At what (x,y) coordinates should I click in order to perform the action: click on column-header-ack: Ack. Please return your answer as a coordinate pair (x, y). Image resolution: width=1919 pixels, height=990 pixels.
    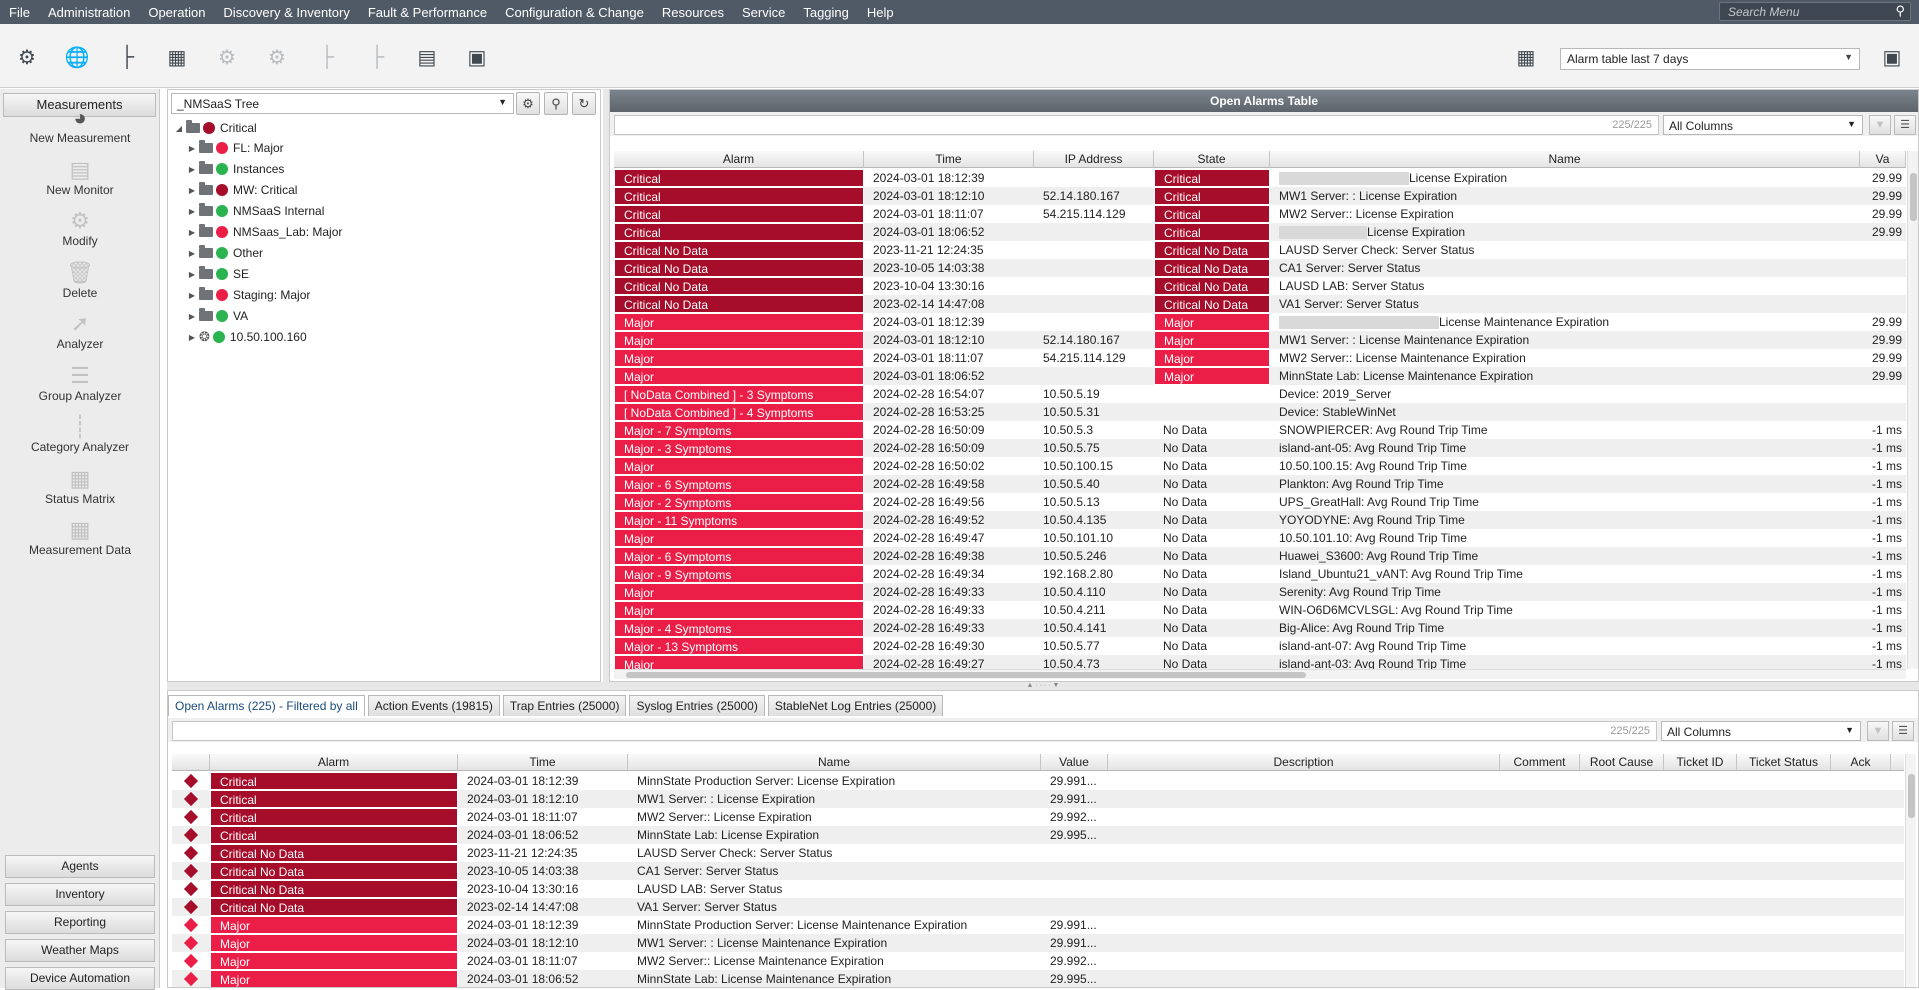
    Looking at the image, I should click on (1861, 762).